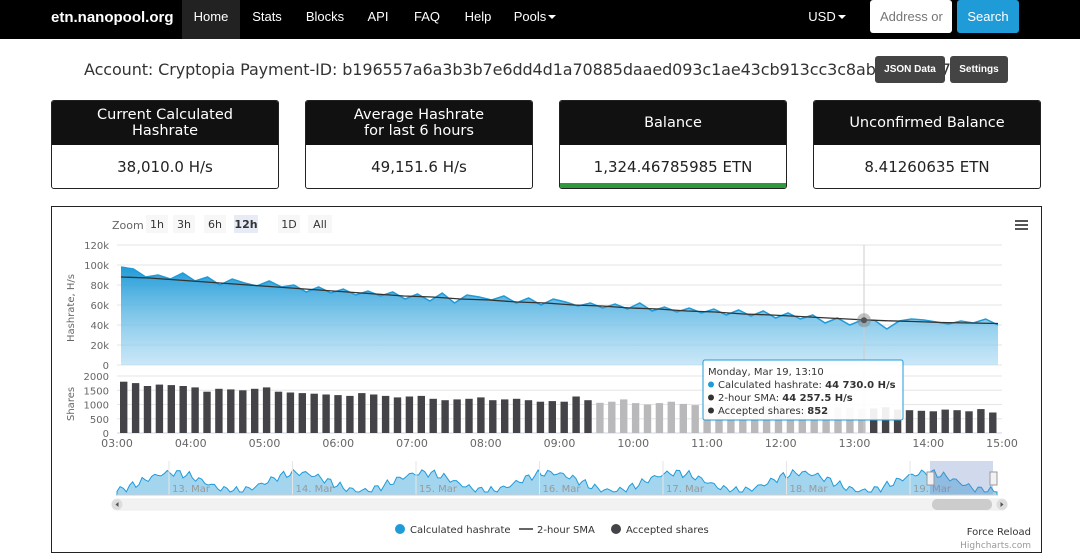  I want to click on navigator-label: 13. Mar, so click(191, 489).